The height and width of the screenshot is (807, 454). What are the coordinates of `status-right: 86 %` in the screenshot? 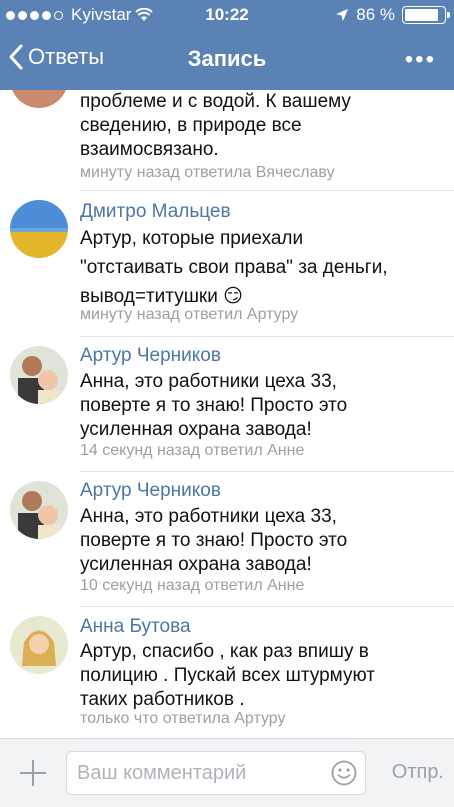 It's located at (392, 15).